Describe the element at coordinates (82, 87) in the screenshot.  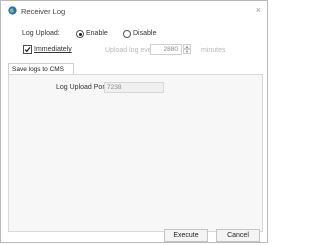
I see `log-upload-port-label: Log Upload Port:` at that location.